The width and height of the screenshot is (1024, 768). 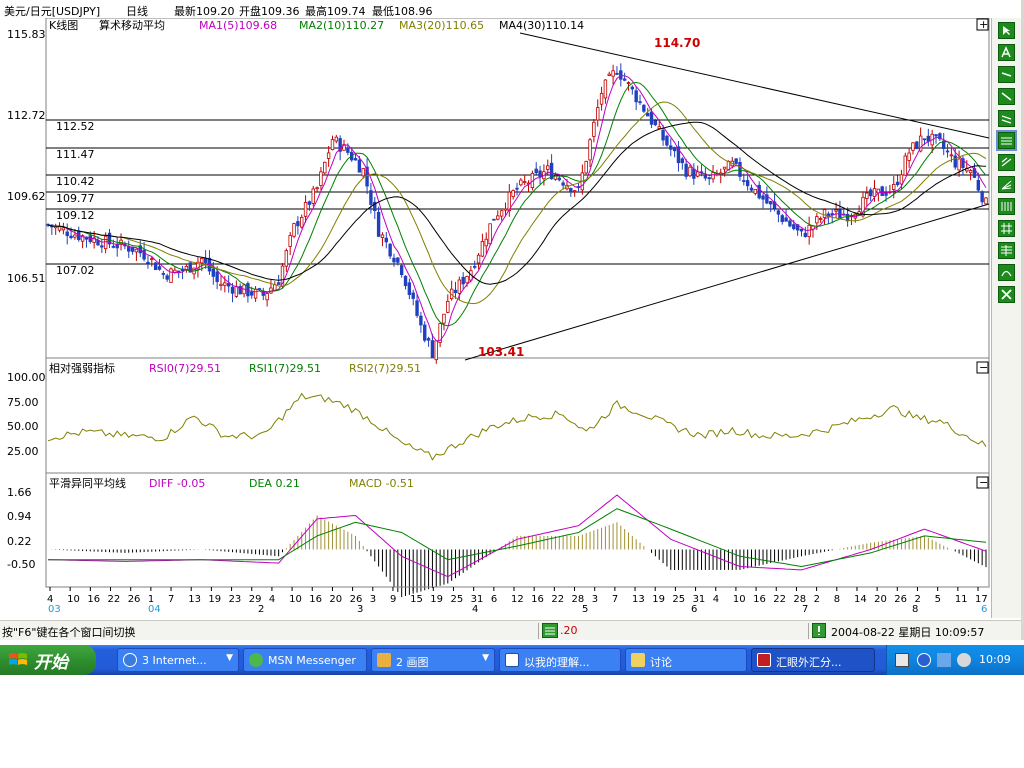 What do you see at coordinates (805, 609) in the screenshot?
I see `x-month-label: 7` at bounding box center [805, 609].